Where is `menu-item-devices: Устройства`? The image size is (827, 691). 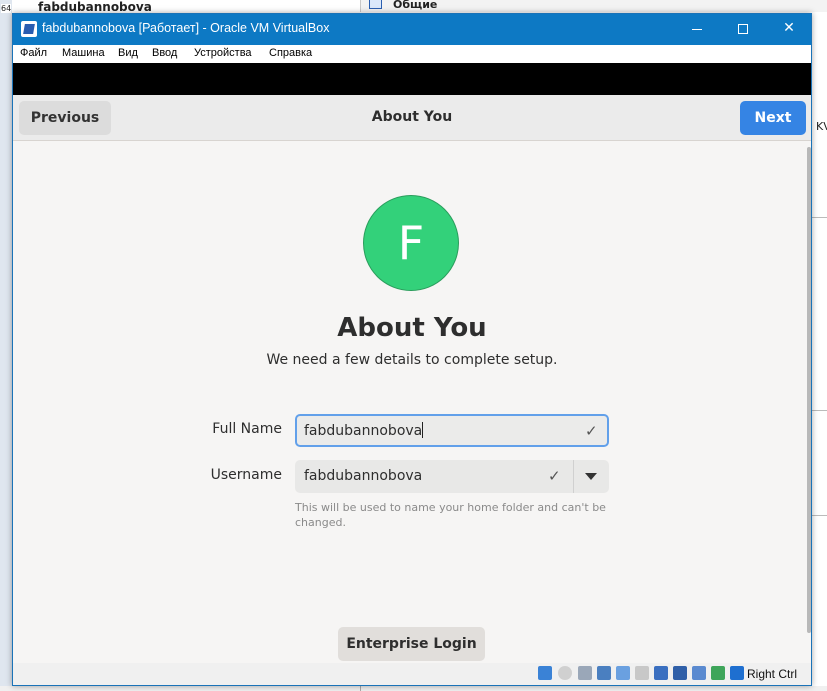
menu-item-devices: Устройства is located at coordinates (223, 53).